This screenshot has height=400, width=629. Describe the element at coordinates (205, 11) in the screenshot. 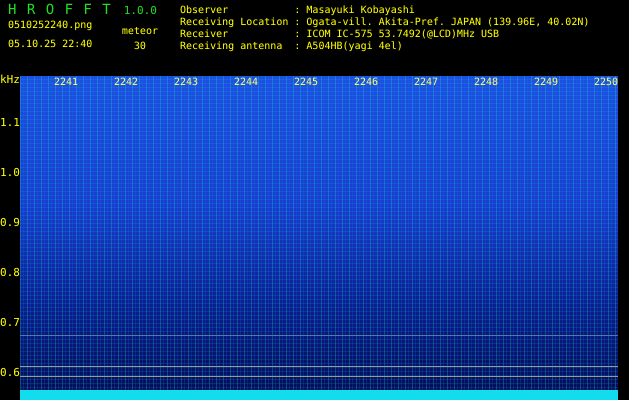

I see `info-label: Observer` at that location.